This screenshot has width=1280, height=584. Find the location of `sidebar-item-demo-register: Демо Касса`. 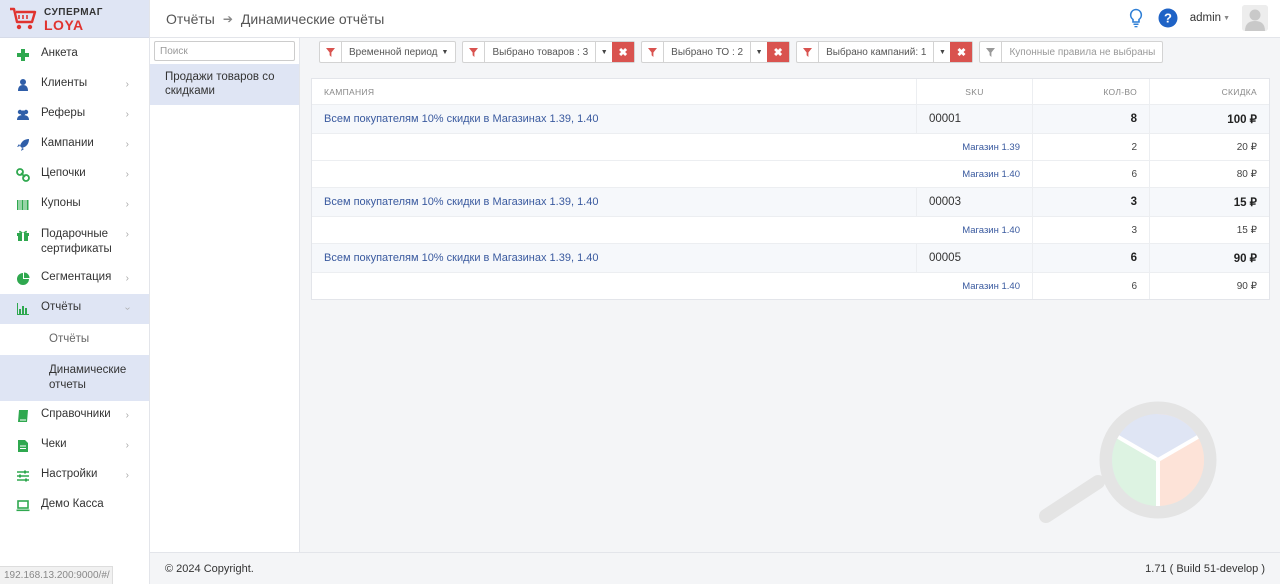

sidebar-item-demo-register: Демо Касса is located at coordinates (74, 506).